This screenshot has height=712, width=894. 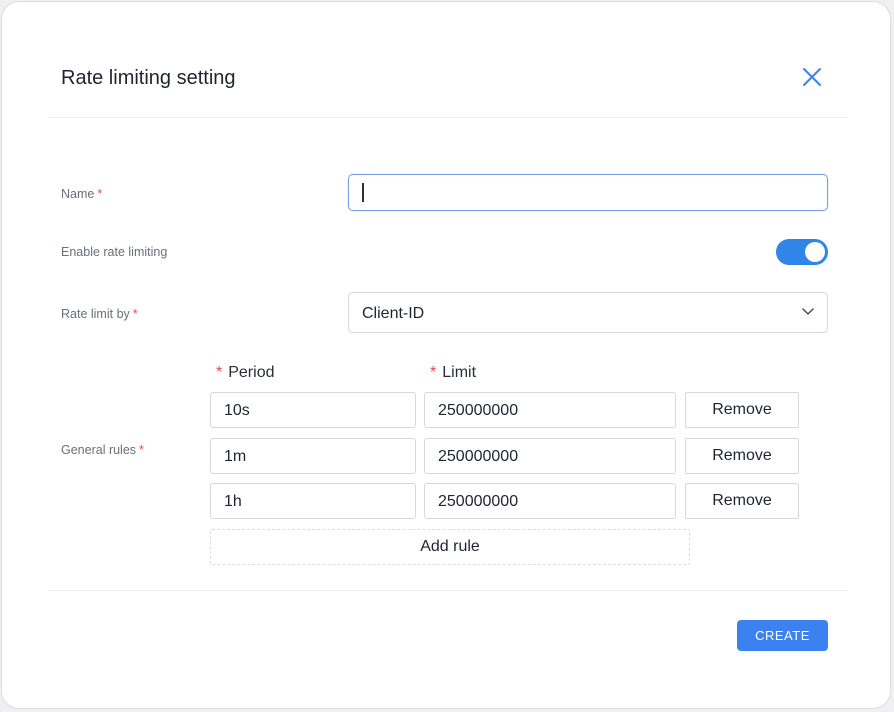 I want to click on close-button, so click(x=812, y=77).